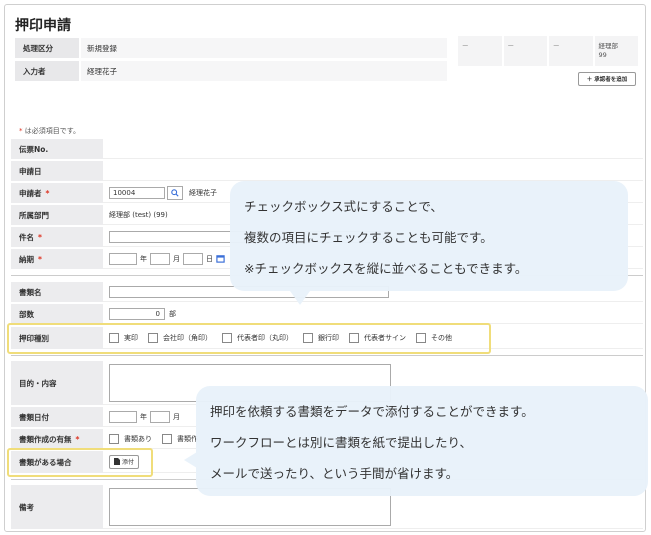 This screenshot has width=651, height=535. Describe the element at coordinates (160, 258) in the screenshot. I see `deadline-month-input` at that location.